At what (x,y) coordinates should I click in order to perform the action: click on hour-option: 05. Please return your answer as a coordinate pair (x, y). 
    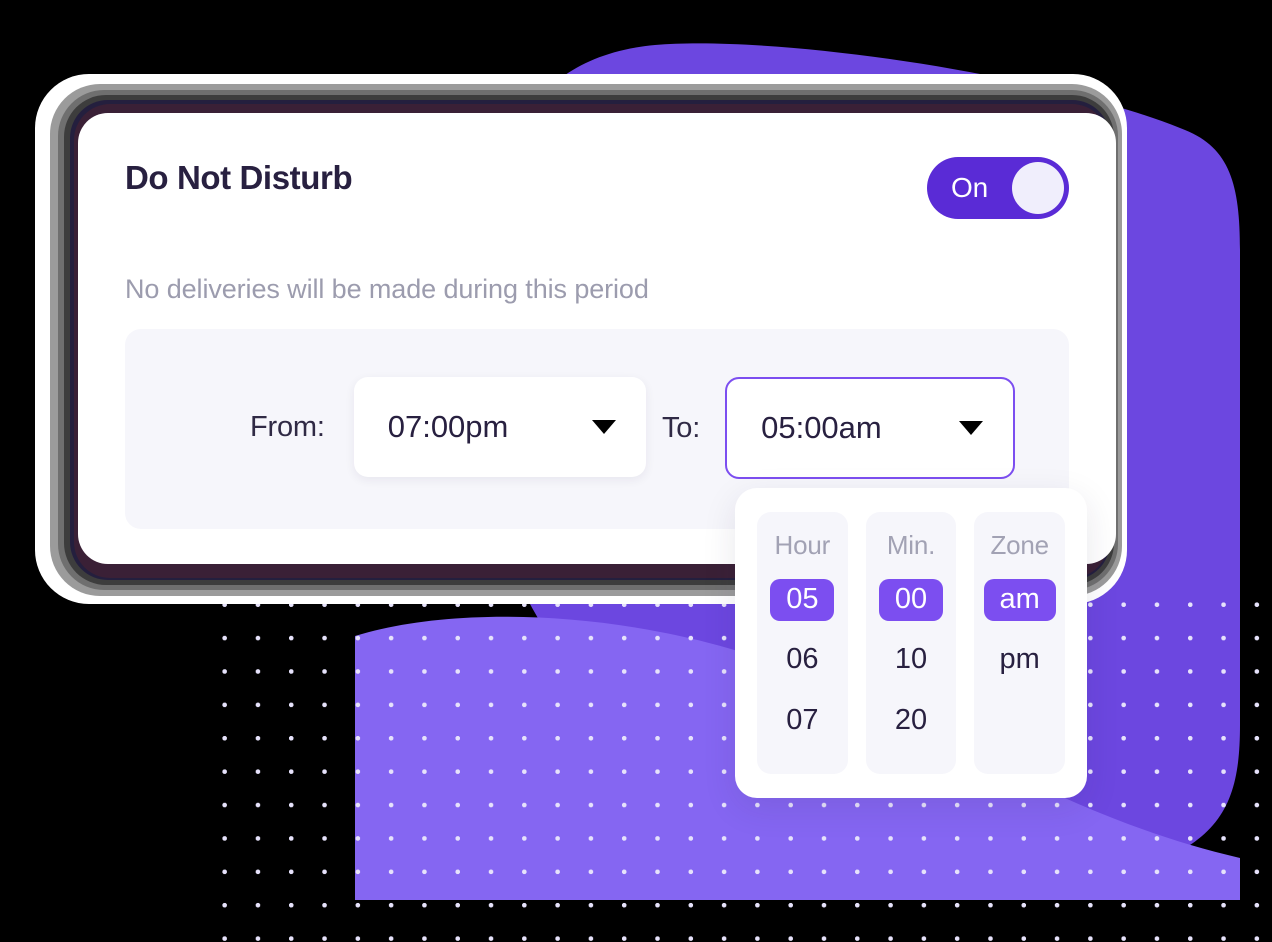
    Looking at the image, I should click on (802, 600).